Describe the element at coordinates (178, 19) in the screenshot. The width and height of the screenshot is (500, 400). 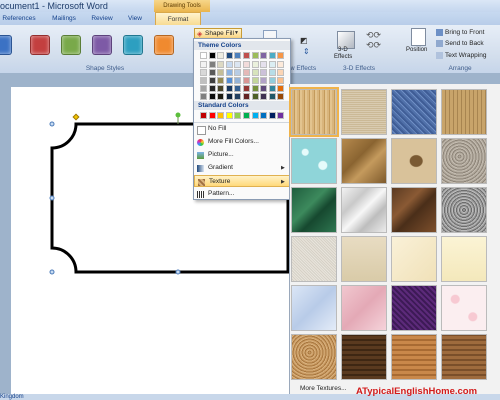
I see `tab-format: Format` at that location.